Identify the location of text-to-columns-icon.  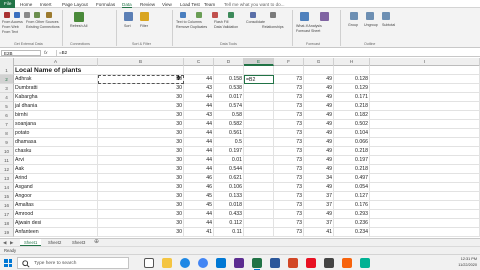
(183, 15).